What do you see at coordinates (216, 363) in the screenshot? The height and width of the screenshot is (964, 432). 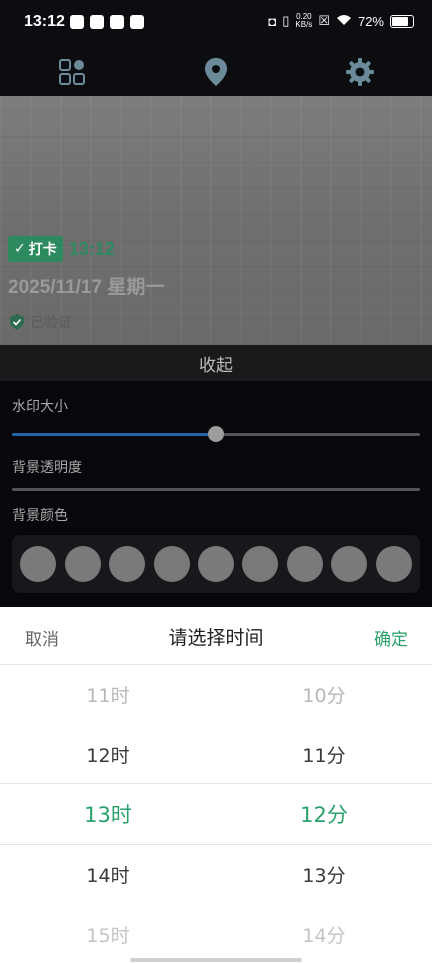 I see `collapse-button: 收起` at bounding box center [216, 363].